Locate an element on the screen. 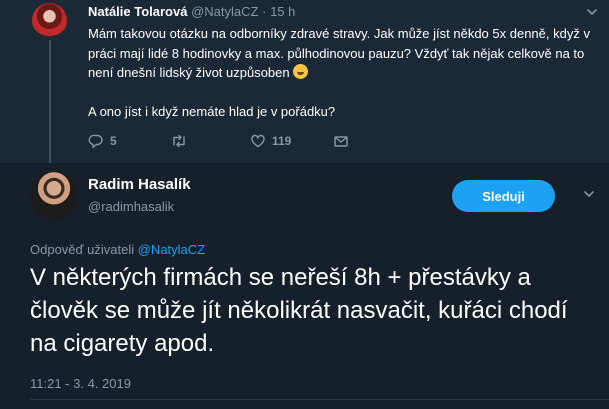 The width and height of the screenshot is (609, 409). retweet-icon is located at coordinates (179, 141).